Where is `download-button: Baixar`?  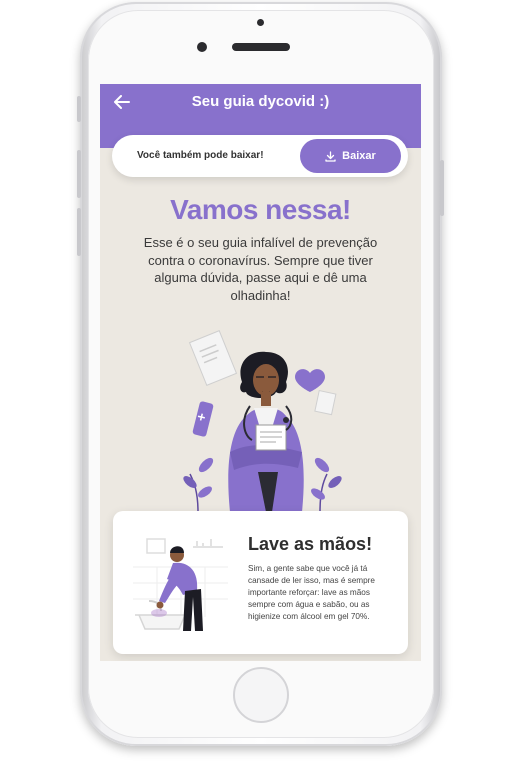
download-button: Baixar is located at coordinates (350, 156).